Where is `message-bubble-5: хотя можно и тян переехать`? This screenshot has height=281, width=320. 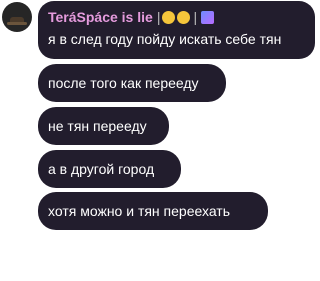 message-bubble-5: хотя можно и тян переехать is located at coordinates (153, 211).